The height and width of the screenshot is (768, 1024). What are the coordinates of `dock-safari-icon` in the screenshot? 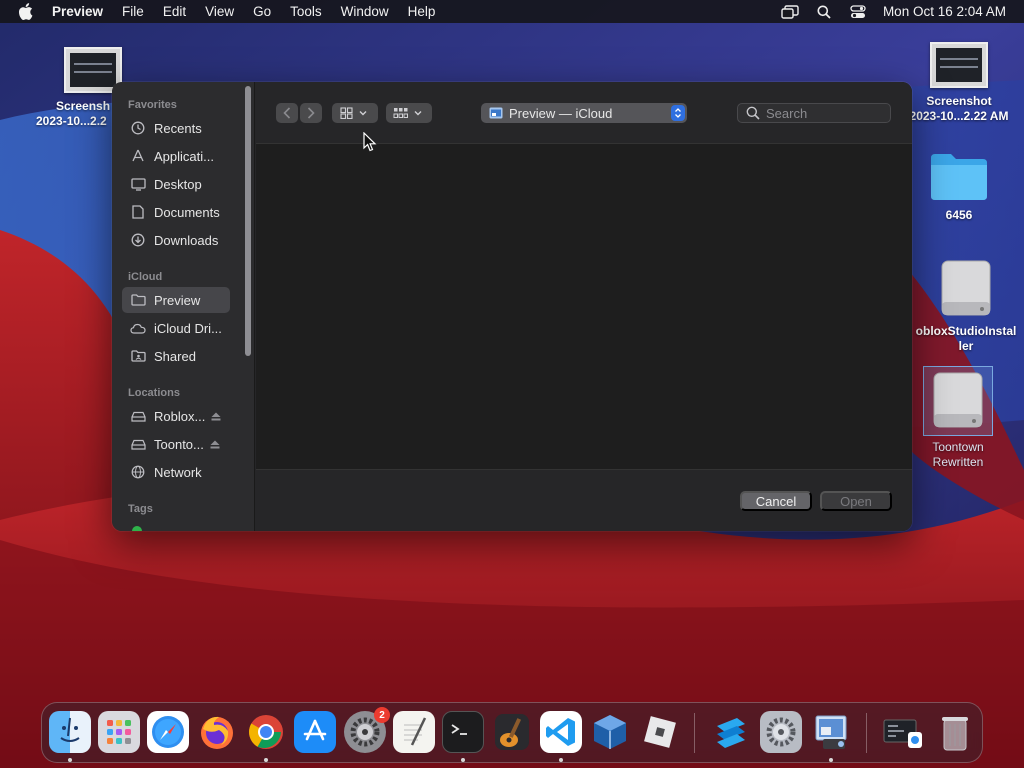 It's located at (168, 732).